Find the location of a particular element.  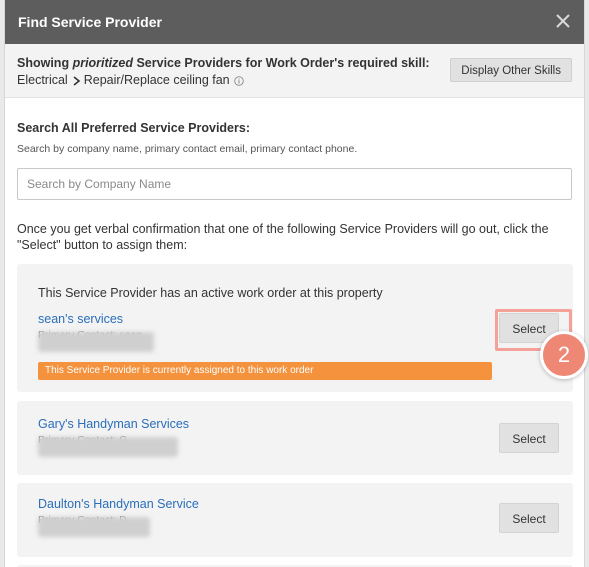

close-icon is located at coordinates (563, 21).